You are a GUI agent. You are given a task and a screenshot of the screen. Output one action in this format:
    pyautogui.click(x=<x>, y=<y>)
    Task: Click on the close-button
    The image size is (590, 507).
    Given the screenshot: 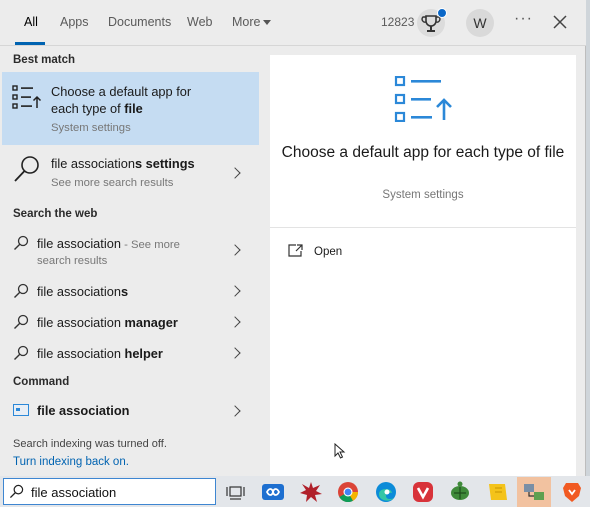 What is the action you would take?
    pyautogui.click(x=560, y=22)
    